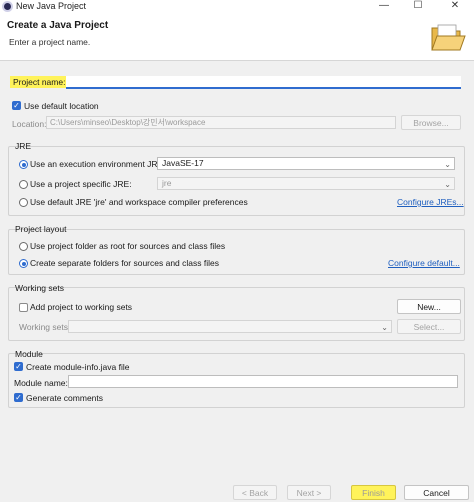  I want to click on add-to-working-sets-checkbox, so click(23, 307).